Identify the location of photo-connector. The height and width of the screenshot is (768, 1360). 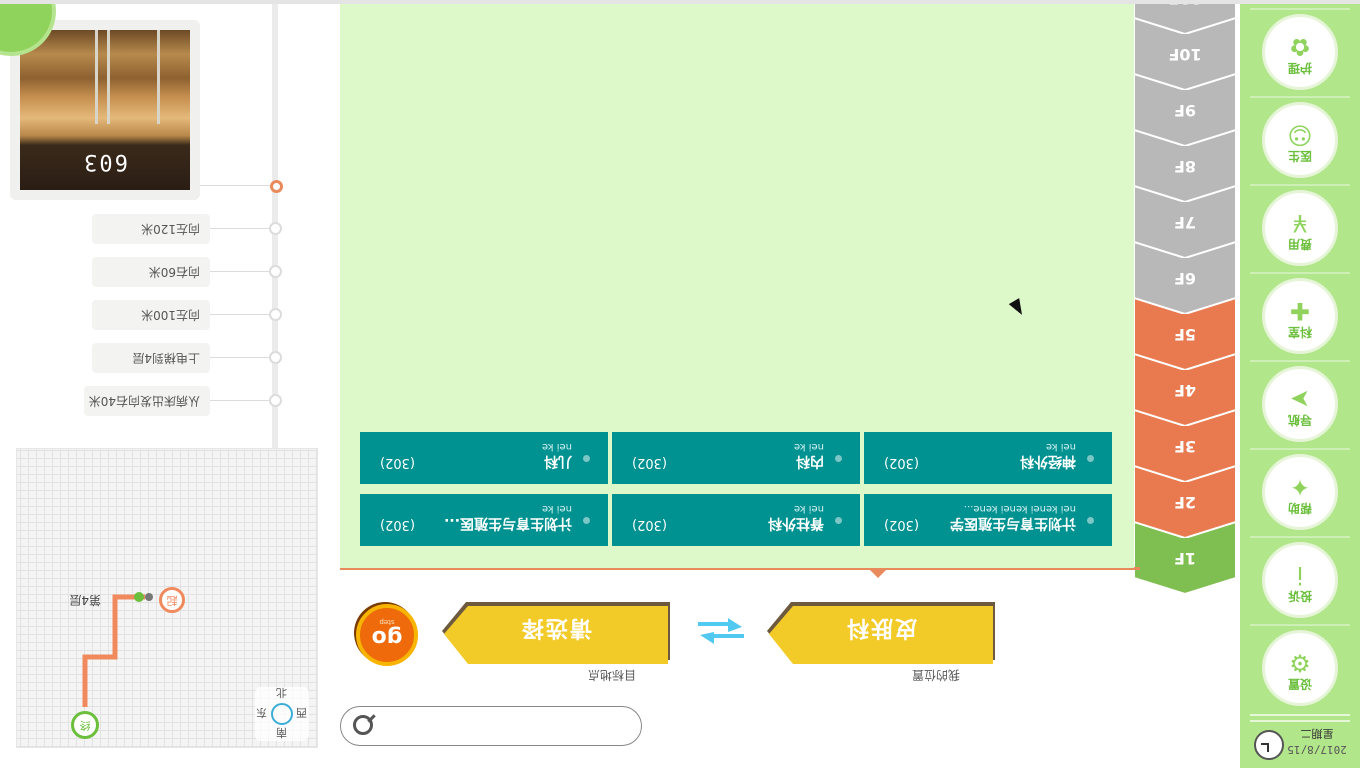
(235, 185).